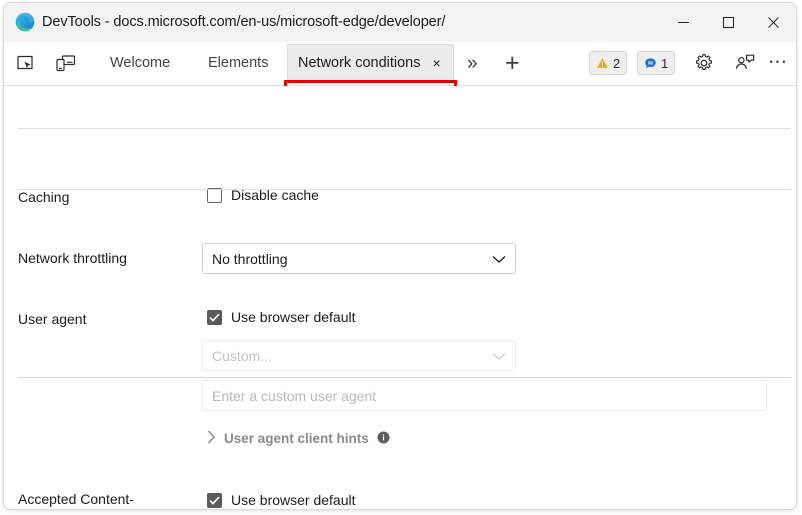  I want to click on gear-icon, so click(704, 63).